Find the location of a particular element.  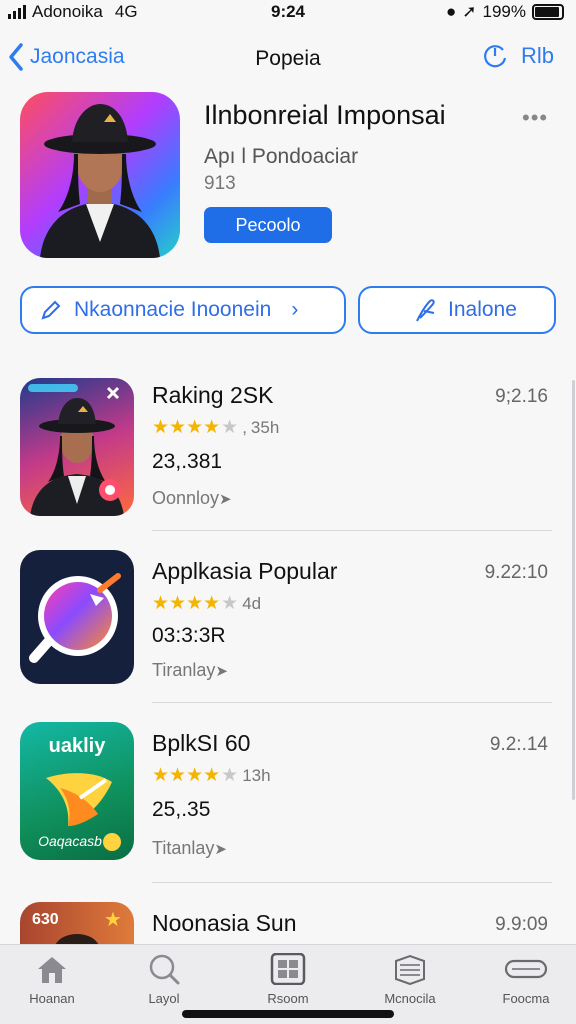

svg-text: uakliy is located at coordinates (78, 746).